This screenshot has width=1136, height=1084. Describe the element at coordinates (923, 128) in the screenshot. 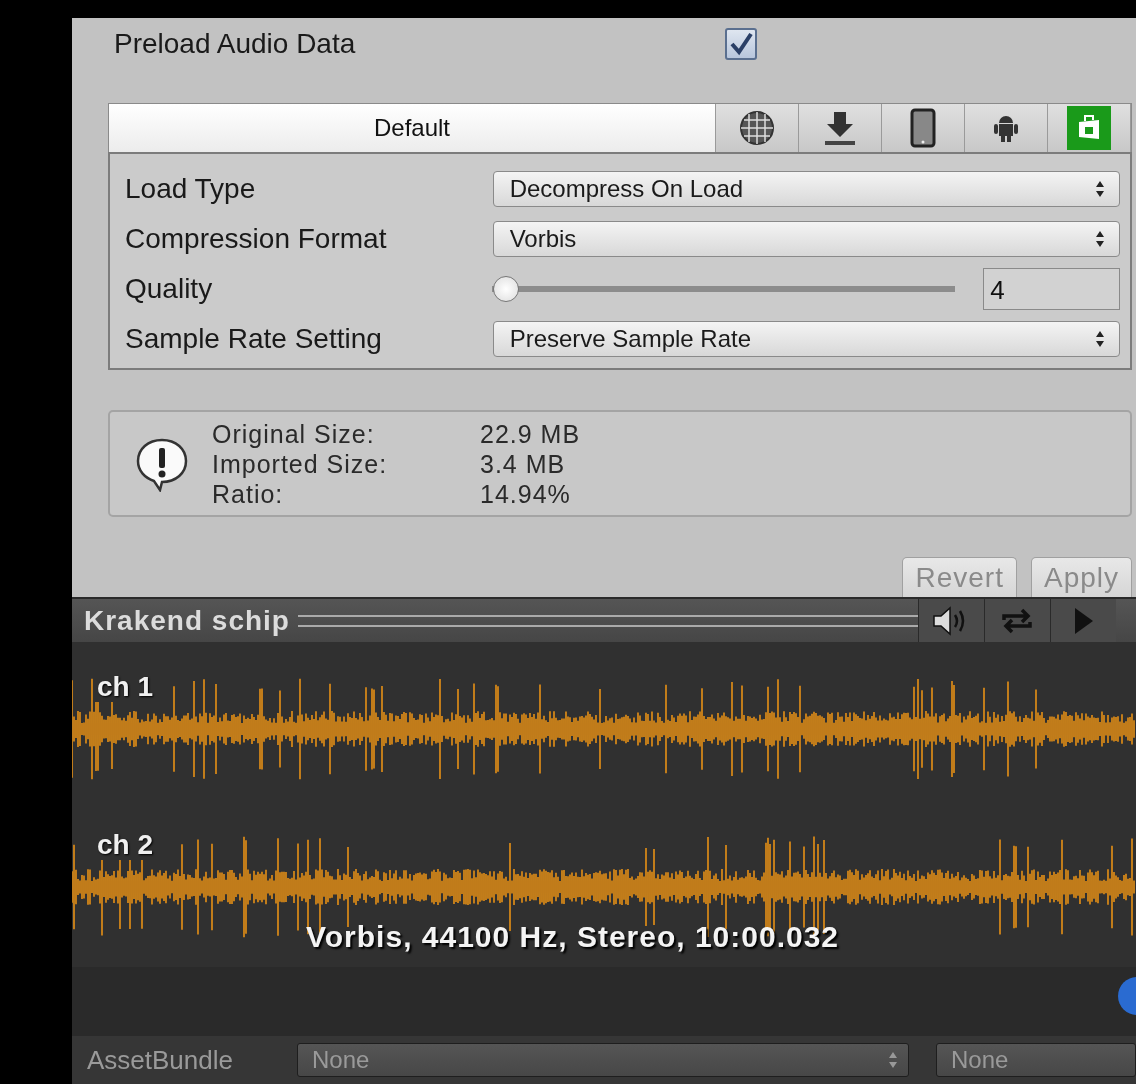

I see `phone-icon` at that location.